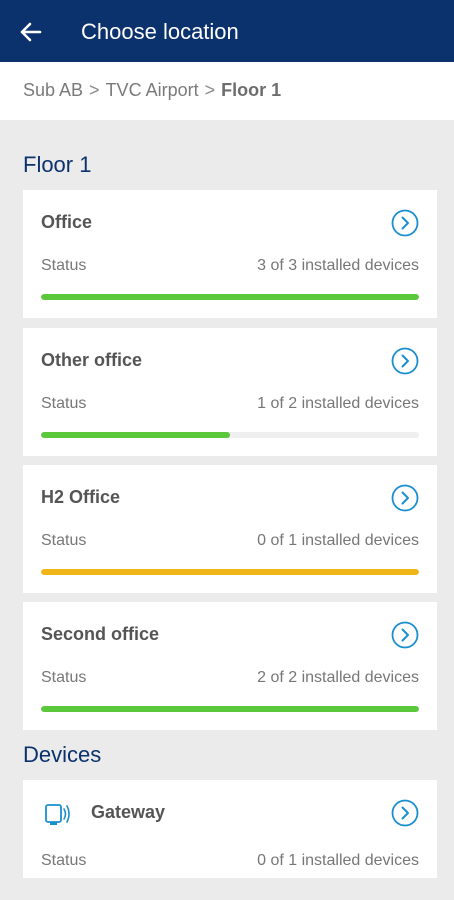  Describe the element at coordinates (62, 754) in the screenshot. I see `section-heading-devices: Devices` at that location.